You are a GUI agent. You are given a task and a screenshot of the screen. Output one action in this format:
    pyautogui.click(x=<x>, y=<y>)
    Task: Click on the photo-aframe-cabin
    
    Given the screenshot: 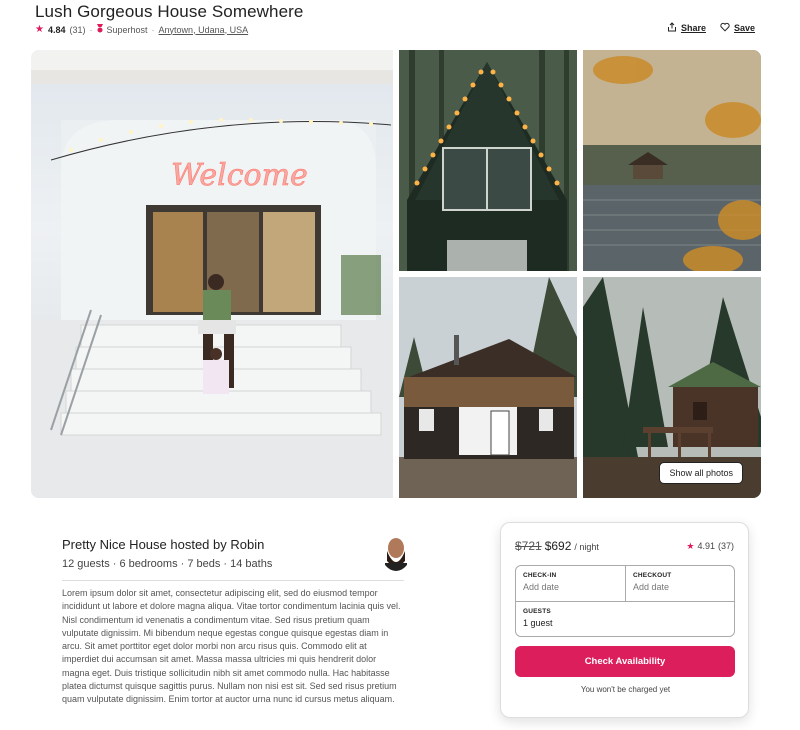 What is the action you would take?
    pyautogui.click(x=488, y=160)
    